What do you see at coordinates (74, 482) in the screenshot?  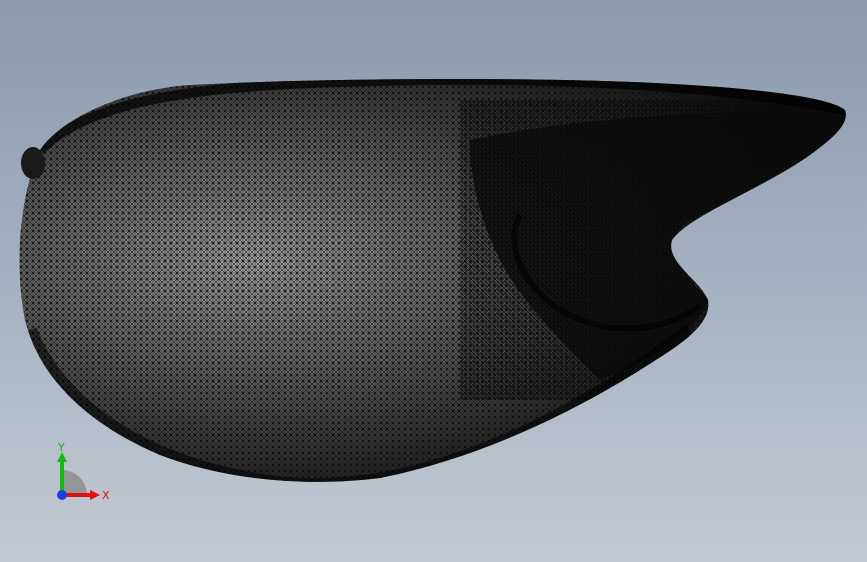 I see `triad-quadrant` at bounding box center [74, 482].